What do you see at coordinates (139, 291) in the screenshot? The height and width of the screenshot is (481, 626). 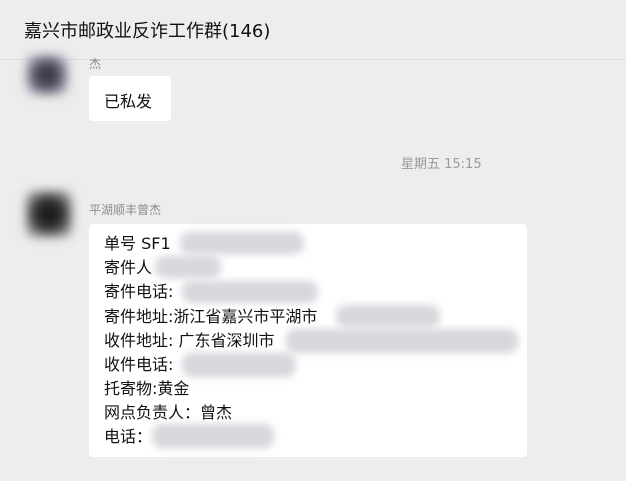 I see `message-line-sender-phone: 寄件电话:` at bounding box center [139, 291].